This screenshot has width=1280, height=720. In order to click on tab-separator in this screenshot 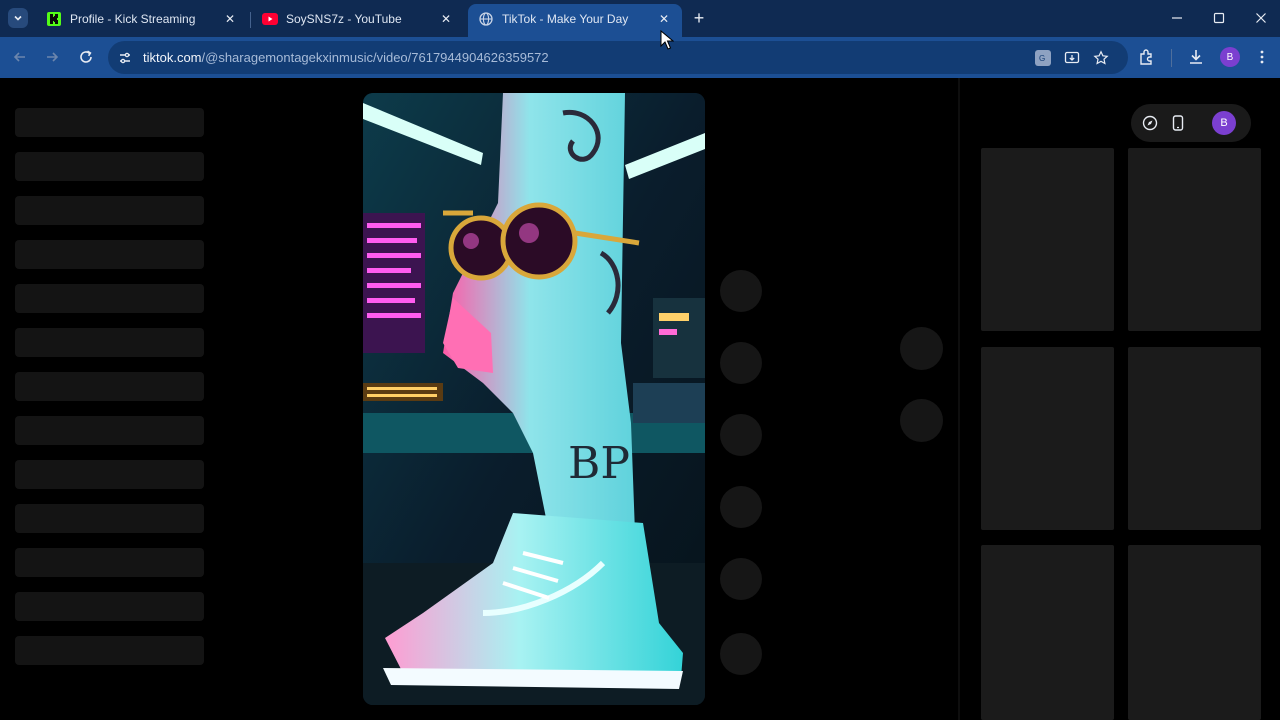, I will do `click(250, 20)`.